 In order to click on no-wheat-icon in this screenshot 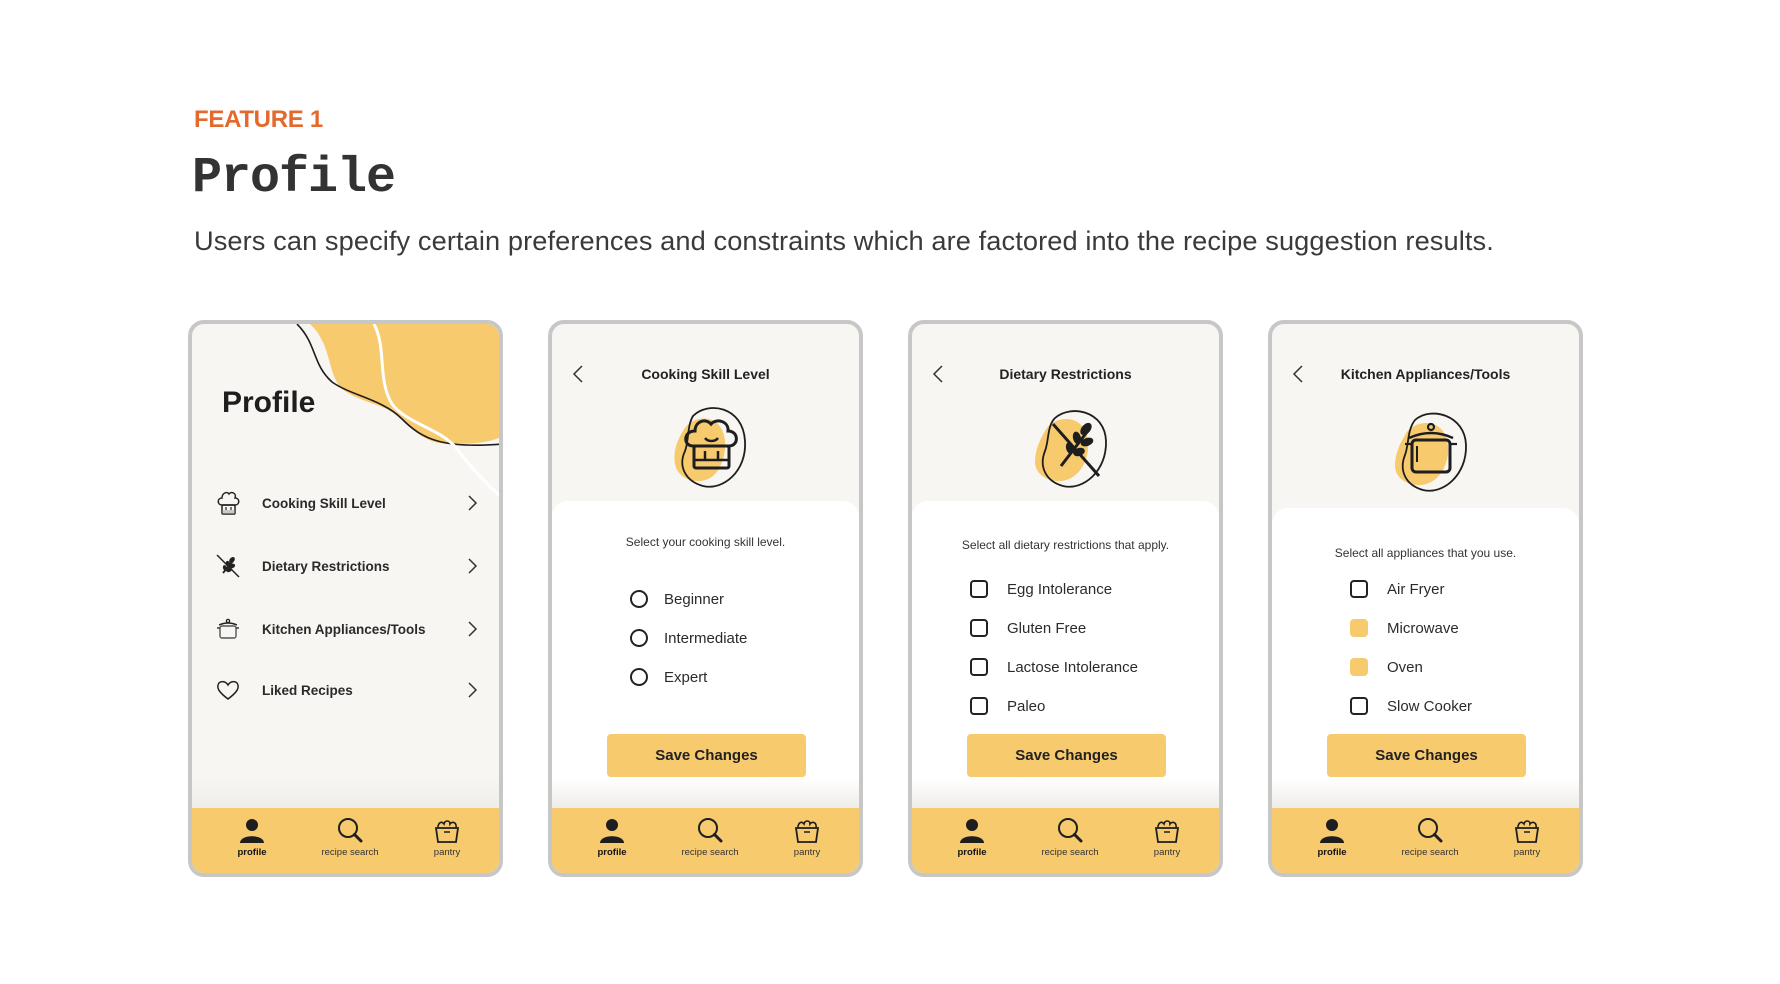, I will do `click(1071, 449)`.